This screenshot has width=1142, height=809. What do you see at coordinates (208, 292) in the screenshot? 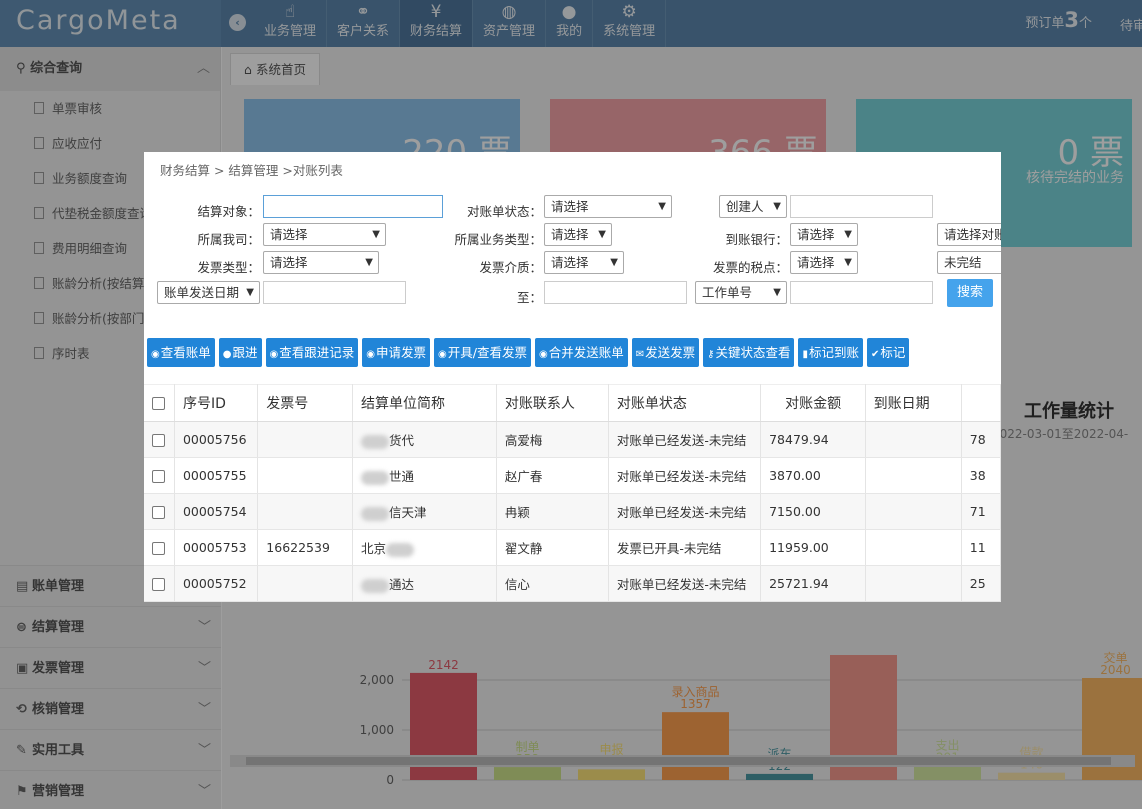
I see `send-date-select: 账单发送日期 ▼` at bounding box center [208, 292].